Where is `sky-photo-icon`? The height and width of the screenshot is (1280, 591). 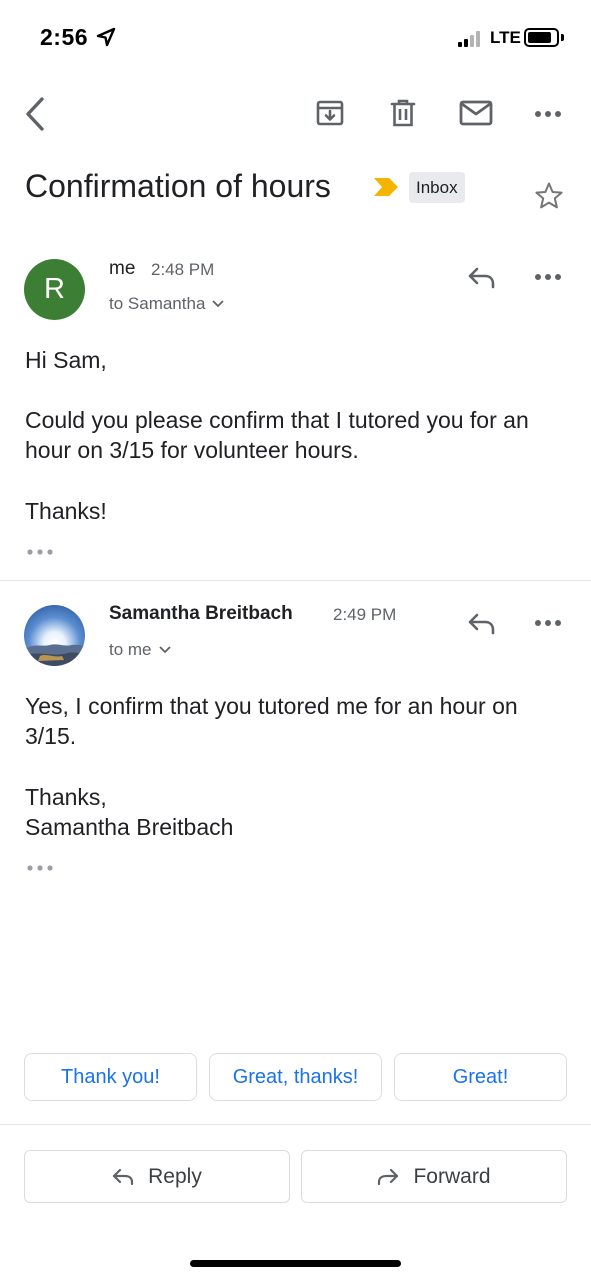 sky-photo-icon is located at coordinates (54, 635).